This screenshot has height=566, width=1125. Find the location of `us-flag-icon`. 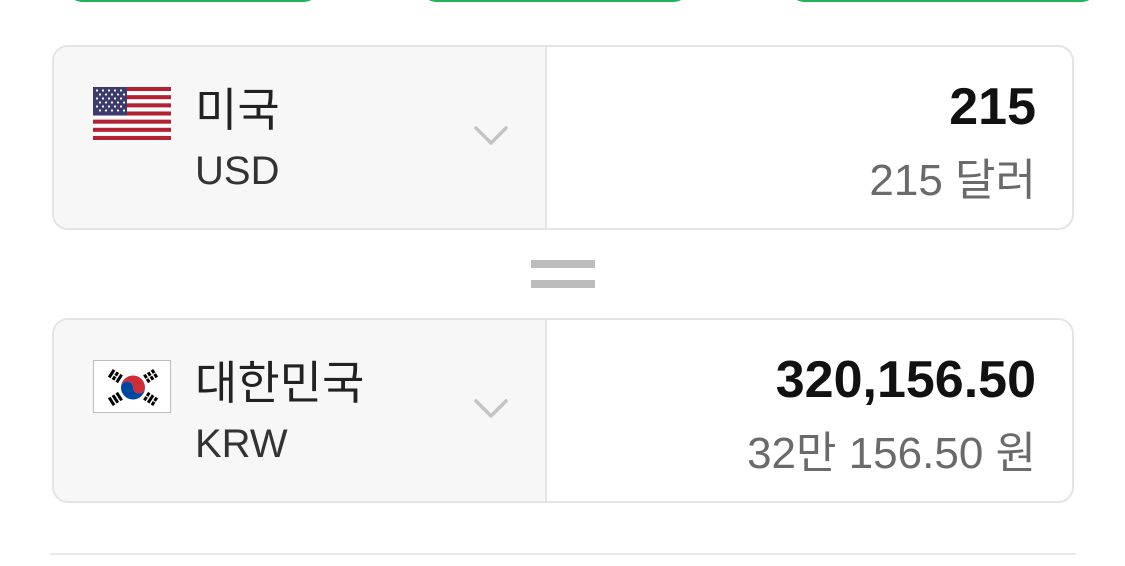

us-flag-icon is located at coordinates (132, 113).